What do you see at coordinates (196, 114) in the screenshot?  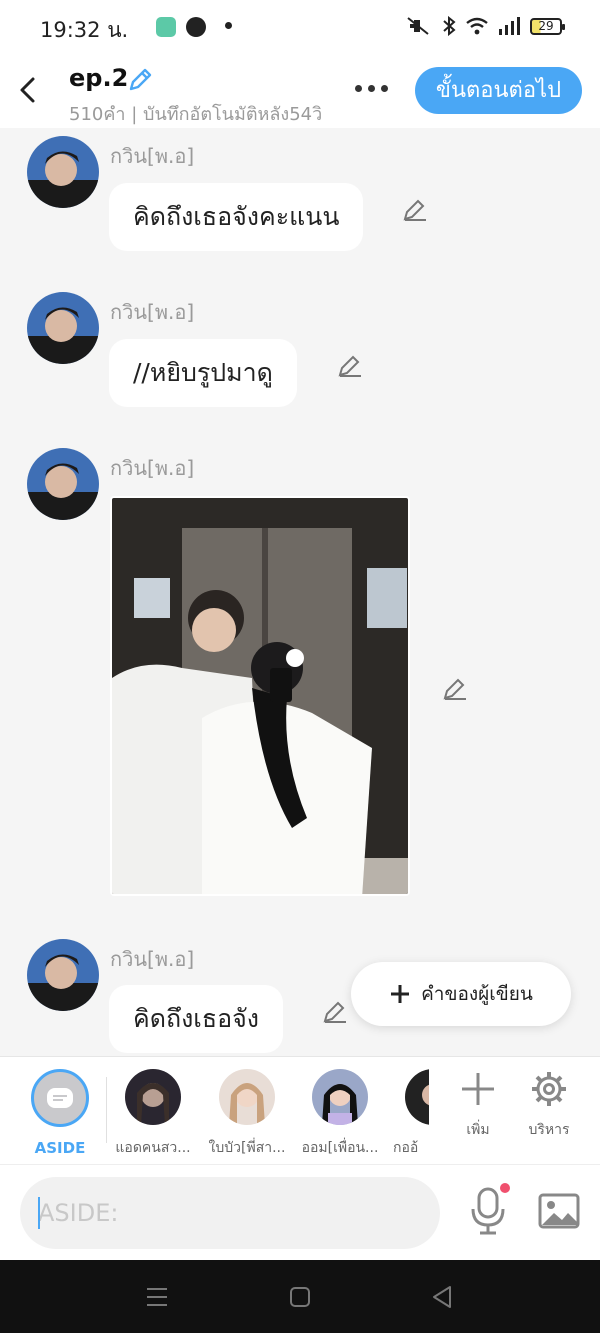 I see `word-count-autosave: 510คำ | บันทึกอัตโนมัติหลัง54วิ` at bounding box center [196, 114].